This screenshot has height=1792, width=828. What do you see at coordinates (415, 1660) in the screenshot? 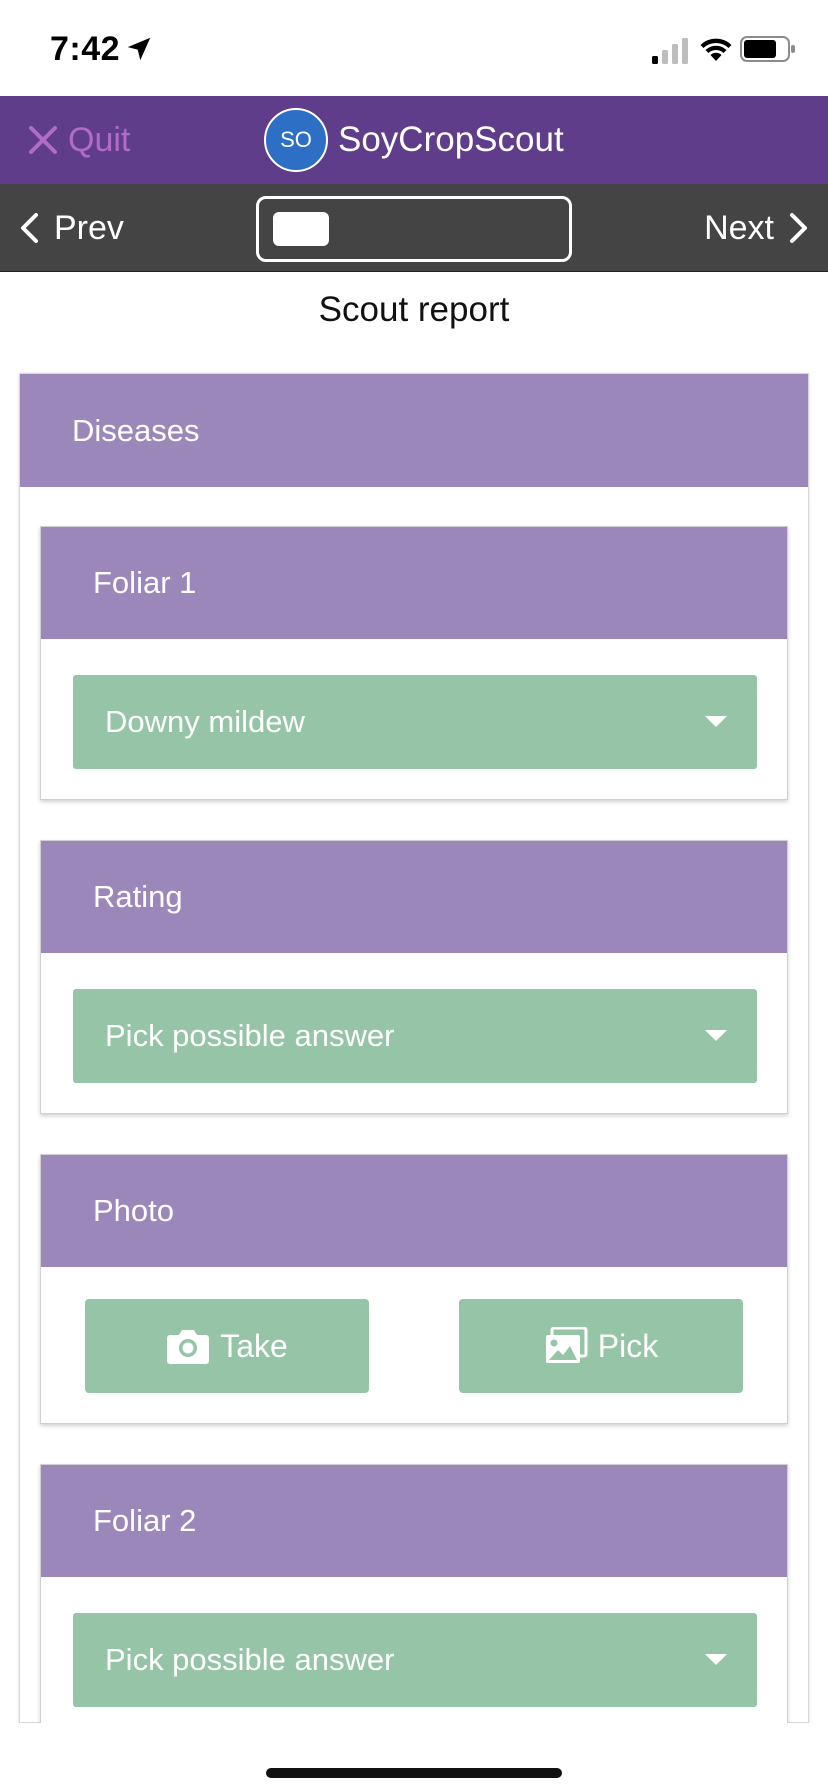
I see `foliar-2-select: Pick possible answer` at bounding box center [415, 1660].